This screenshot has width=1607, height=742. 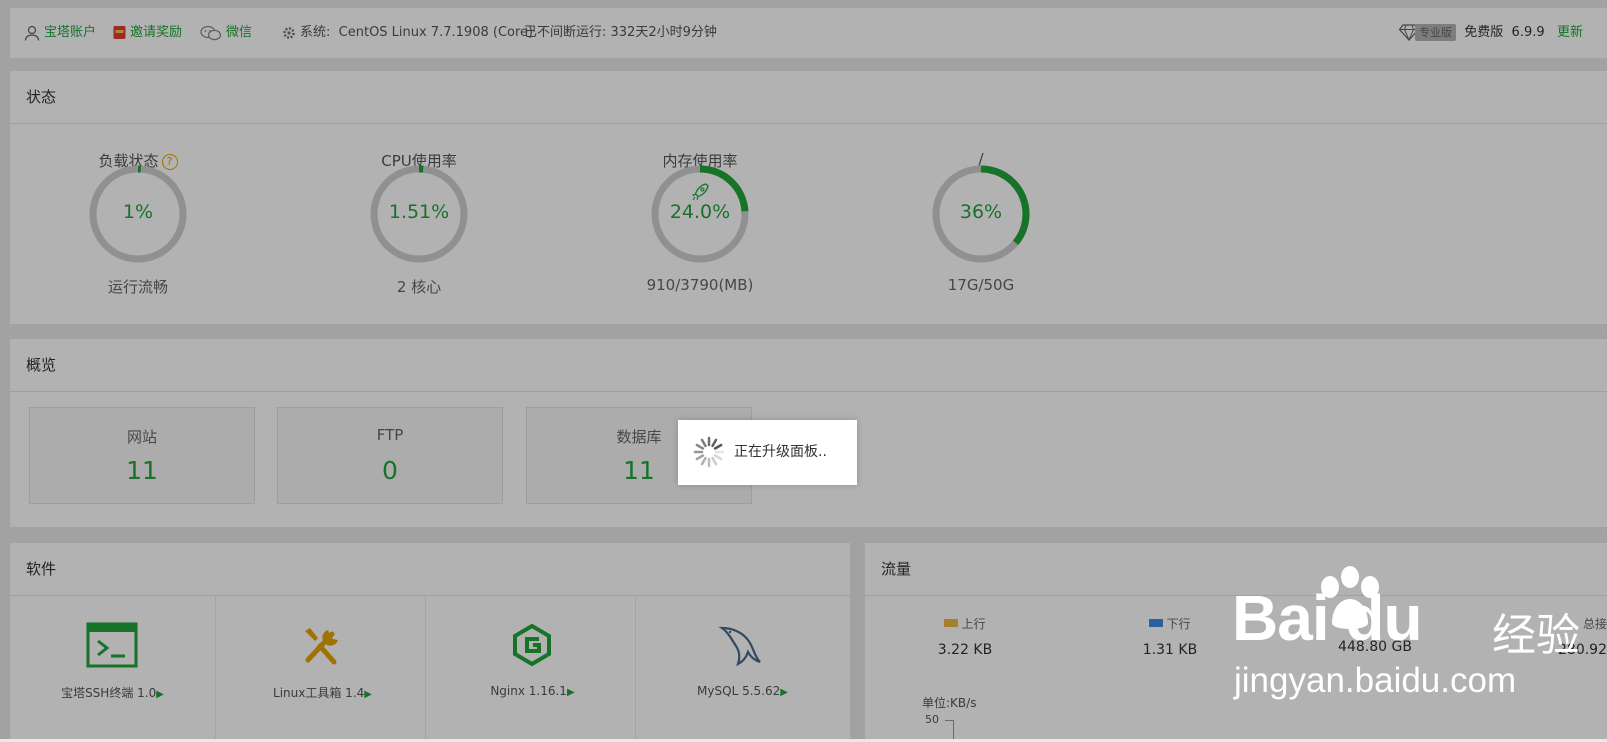 I want to click on loading-text: 正在升级面板.., so click(x=780, y=452).